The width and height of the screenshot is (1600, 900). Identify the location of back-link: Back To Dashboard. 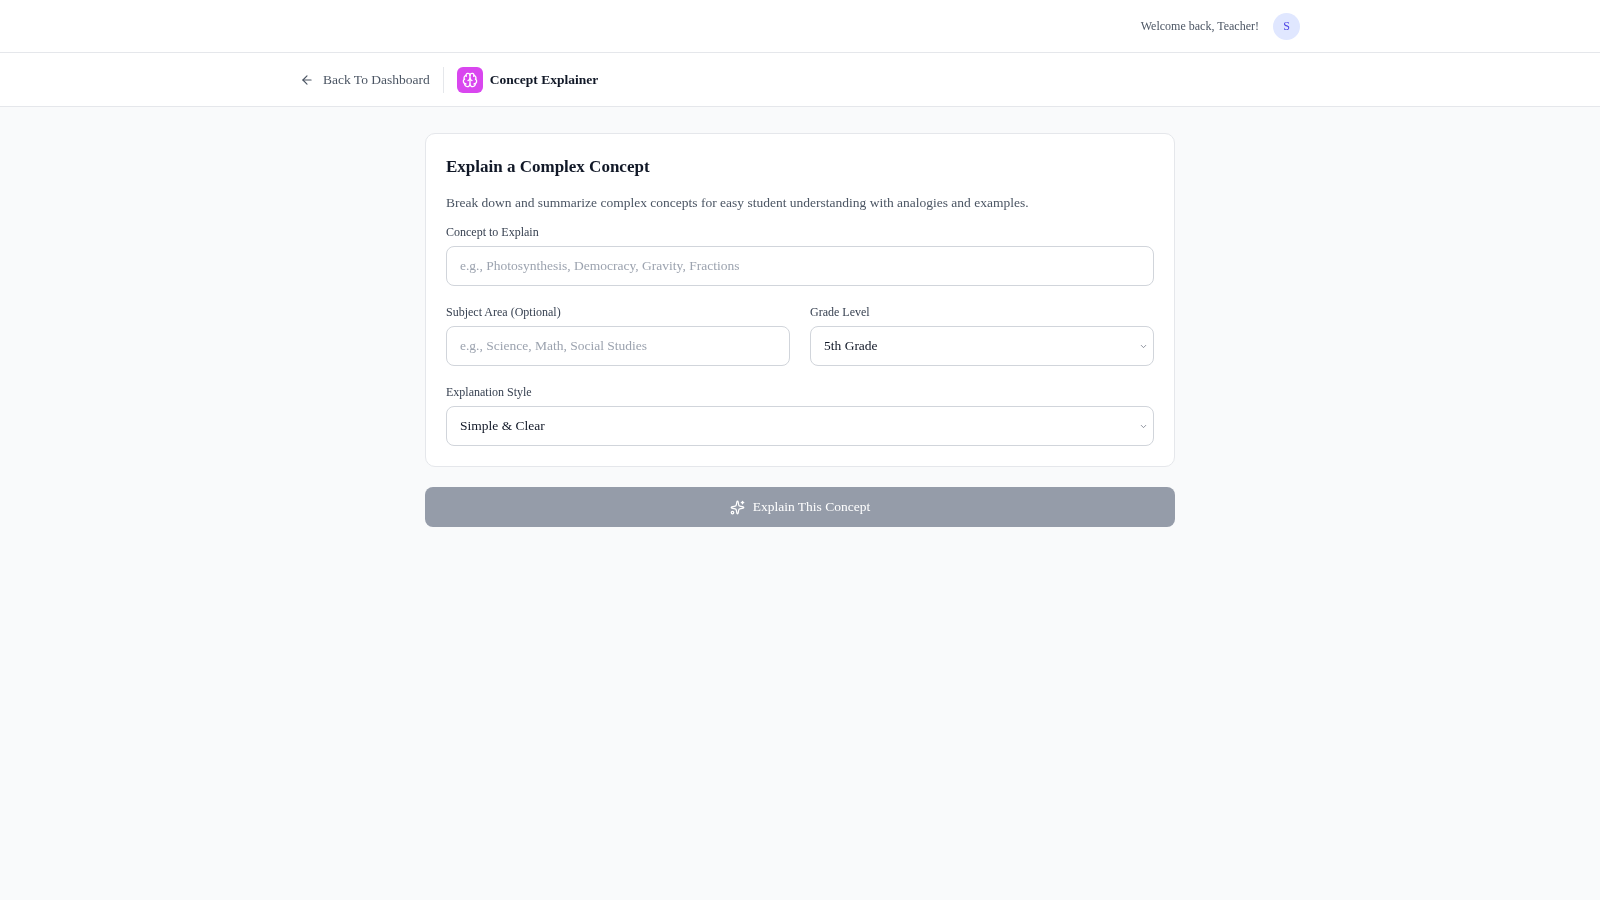
(365, 79).